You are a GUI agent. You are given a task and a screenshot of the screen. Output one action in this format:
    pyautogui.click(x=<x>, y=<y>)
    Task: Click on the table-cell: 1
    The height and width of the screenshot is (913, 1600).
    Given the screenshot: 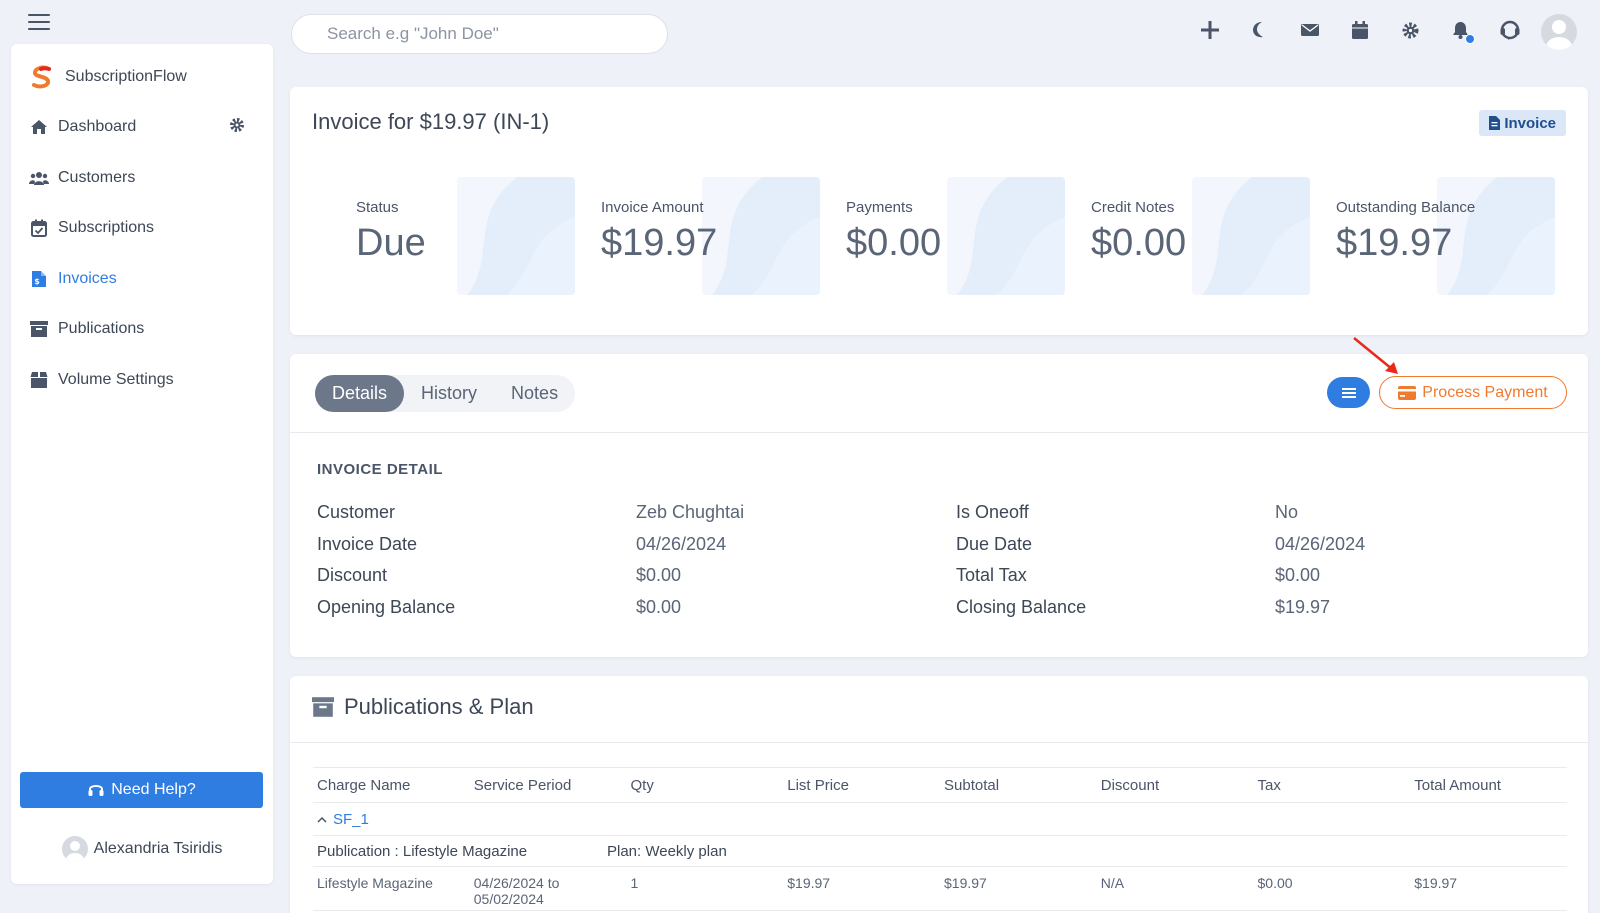 What is the action you would take?
    pyautogui.click(x=634, y=883)
    